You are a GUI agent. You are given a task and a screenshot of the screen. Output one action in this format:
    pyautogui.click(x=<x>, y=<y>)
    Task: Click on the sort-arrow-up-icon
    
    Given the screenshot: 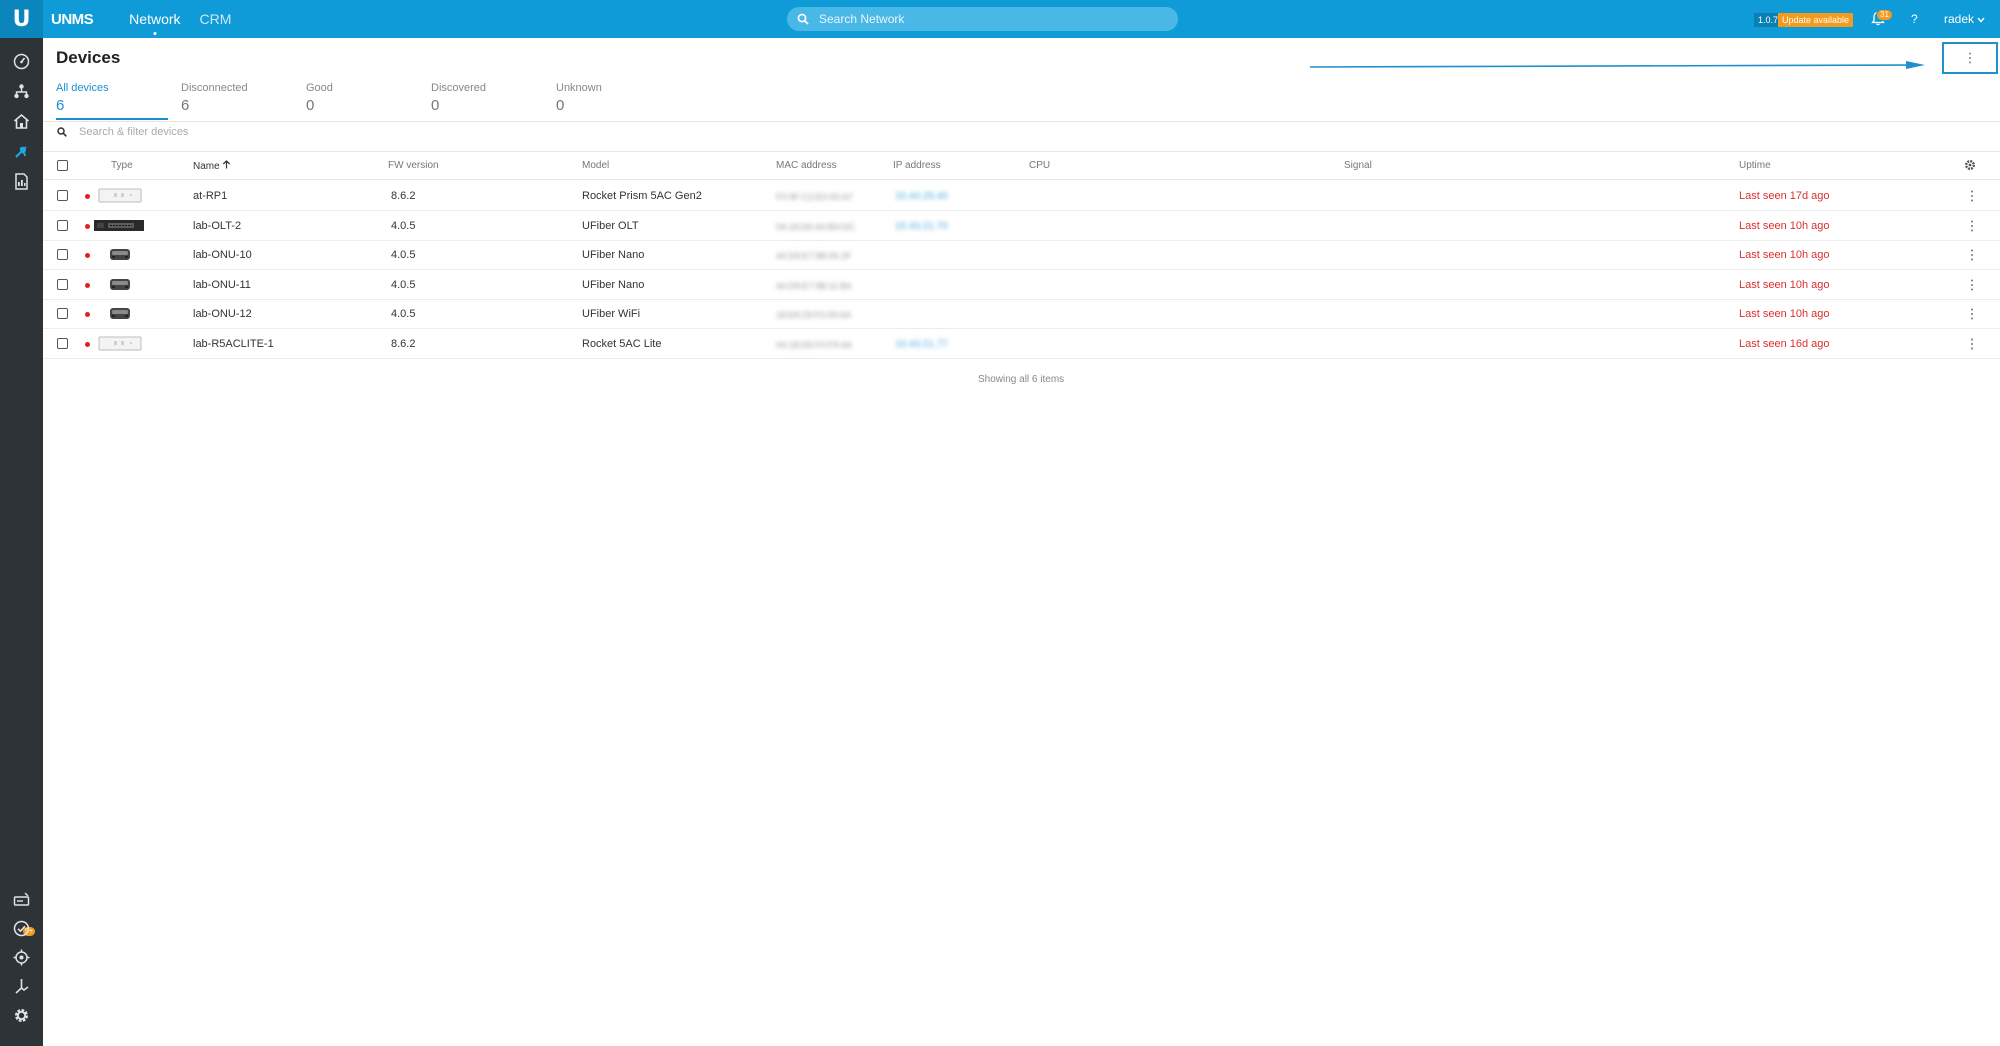 What is the action you would take?
    pyautogui.click(x=227, y=164)
    